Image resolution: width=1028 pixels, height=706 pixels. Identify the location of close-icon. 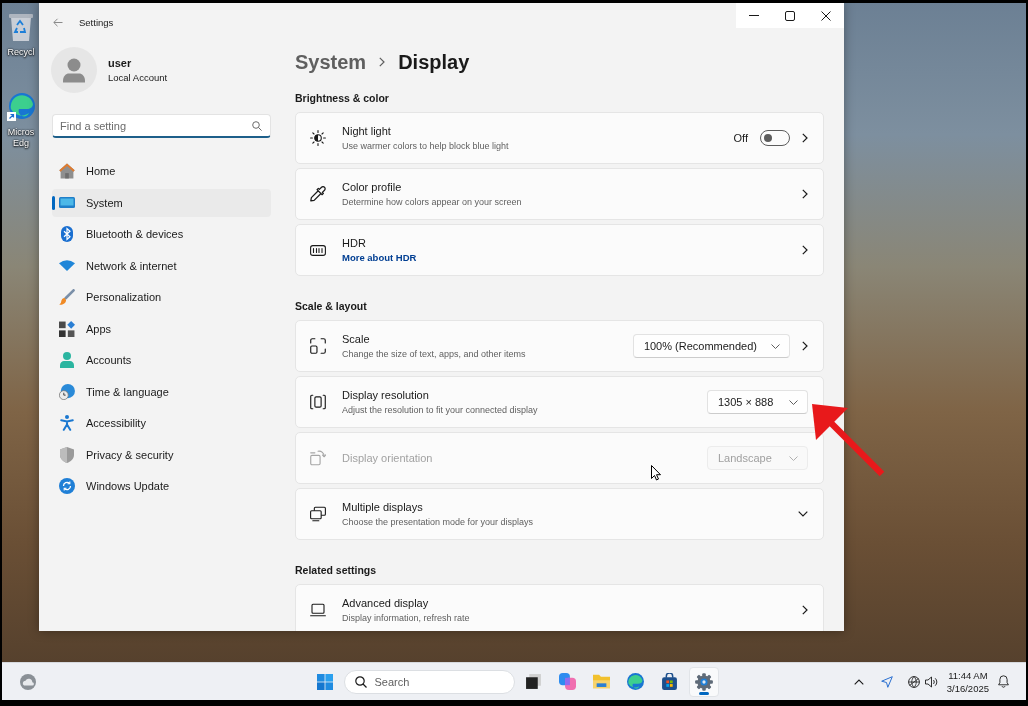
(826, 15).